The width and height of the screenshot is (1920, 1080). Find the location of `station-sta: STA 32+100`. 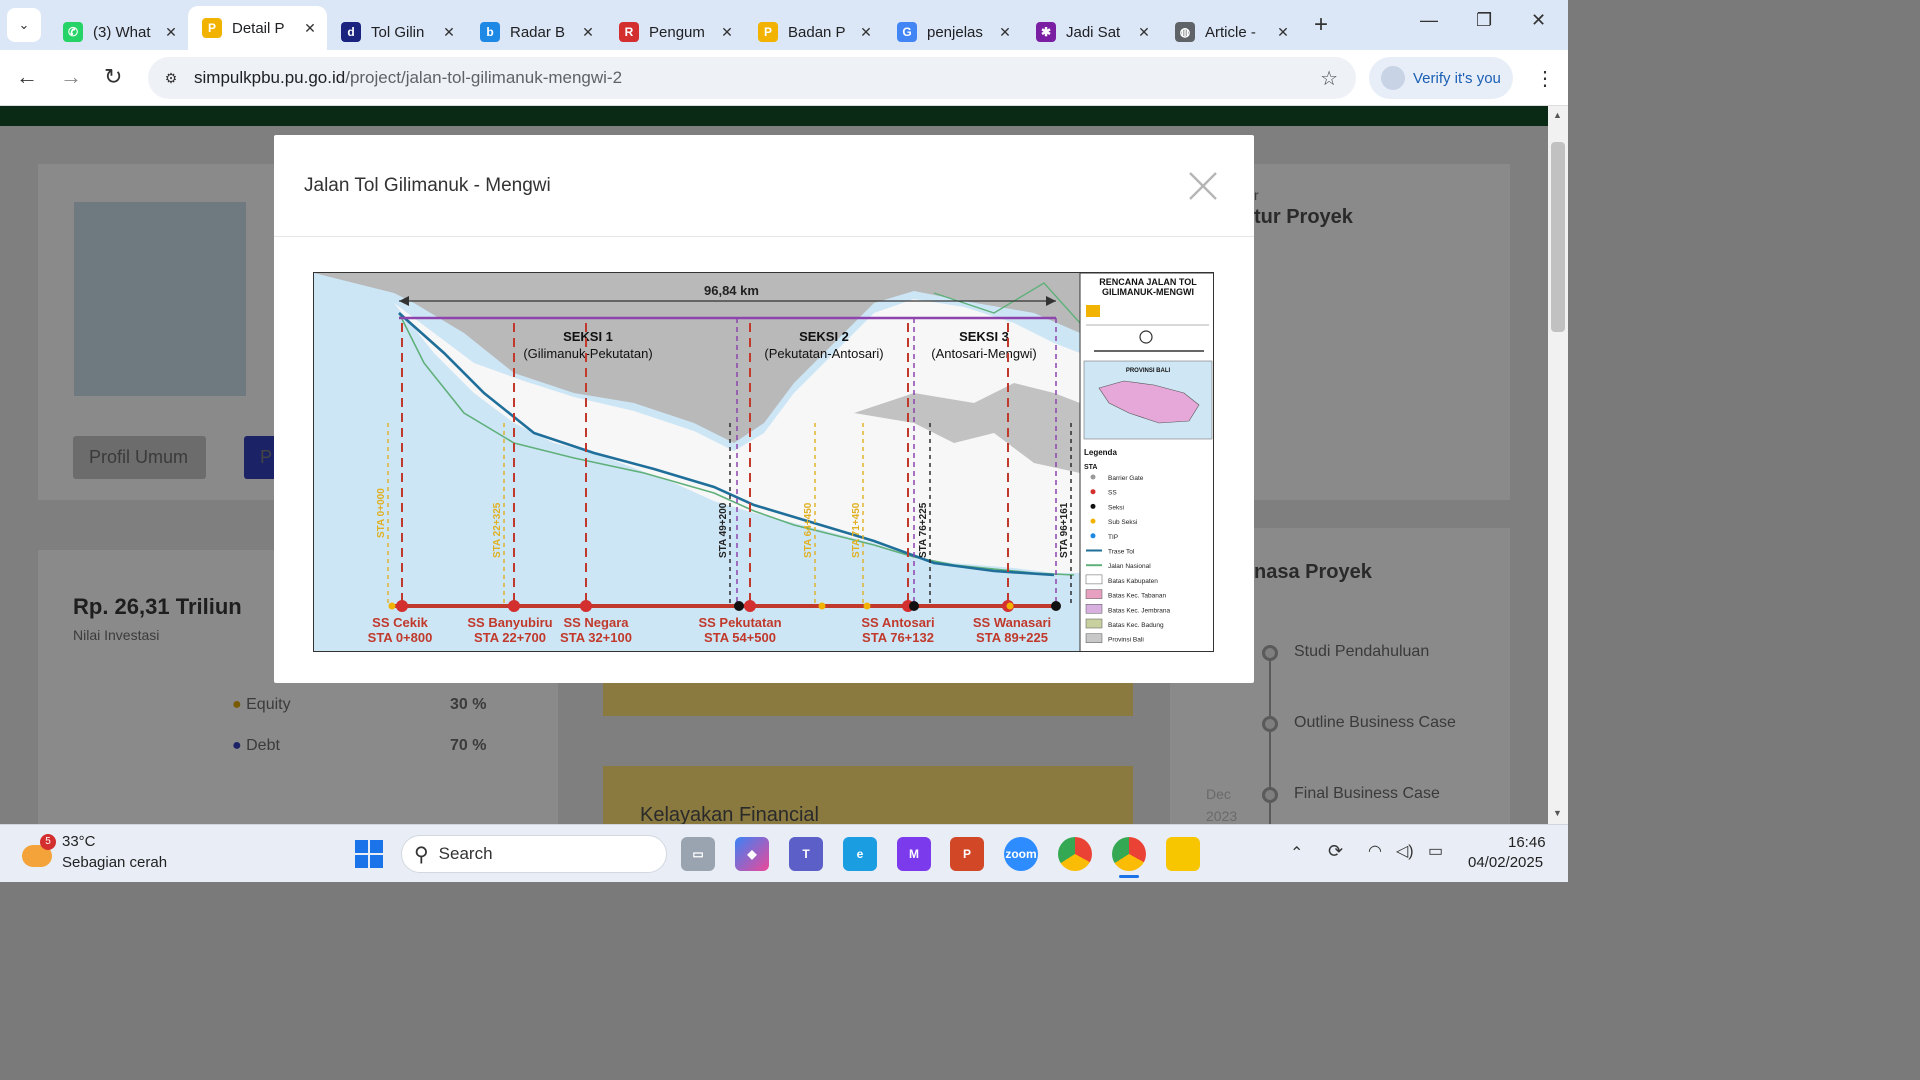

station-sta: STA 32+100 is located at coordinates (596, 637).